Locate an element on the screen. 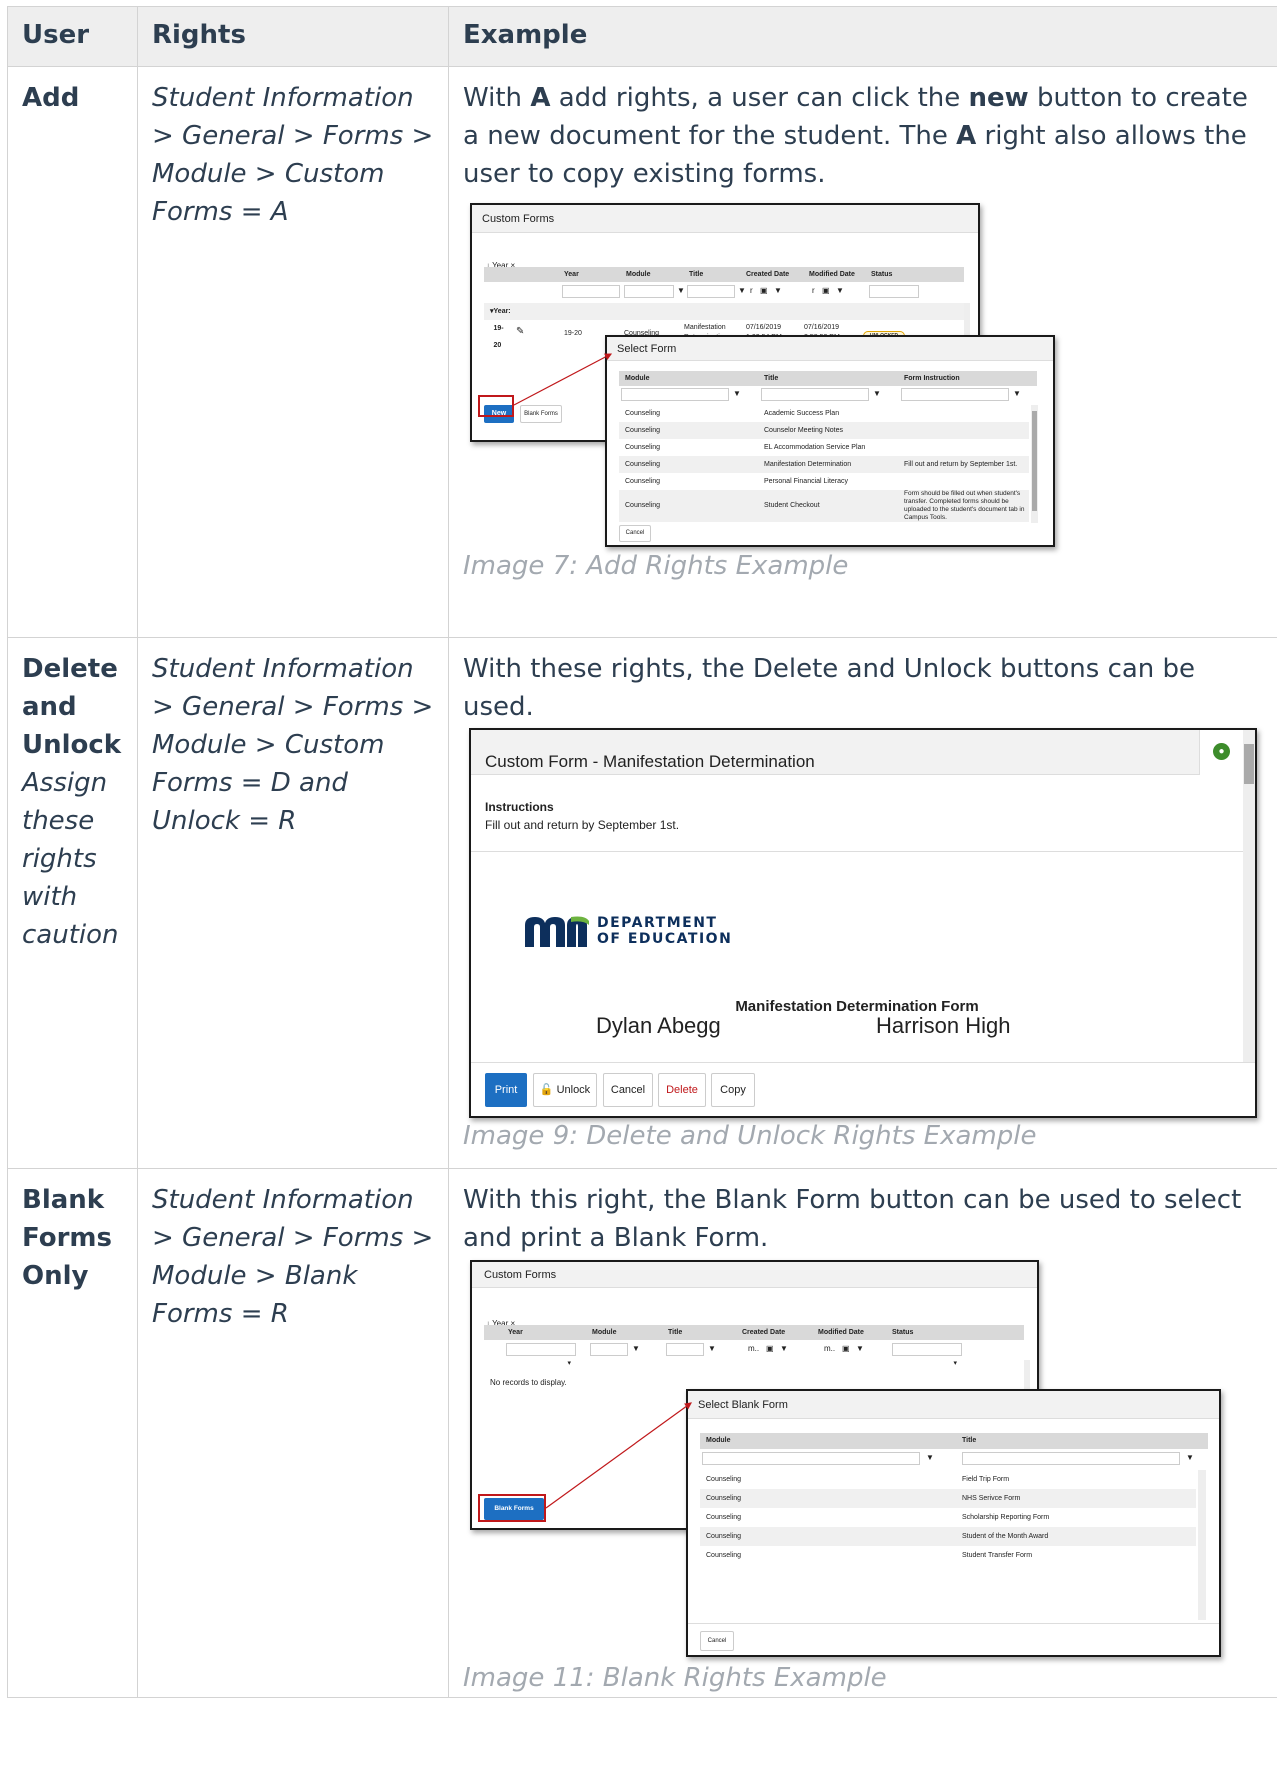 The height and width of the screenshot is (1789, 1277). user-cell: Blank Forms Only is located at coordinates (72, 1433).